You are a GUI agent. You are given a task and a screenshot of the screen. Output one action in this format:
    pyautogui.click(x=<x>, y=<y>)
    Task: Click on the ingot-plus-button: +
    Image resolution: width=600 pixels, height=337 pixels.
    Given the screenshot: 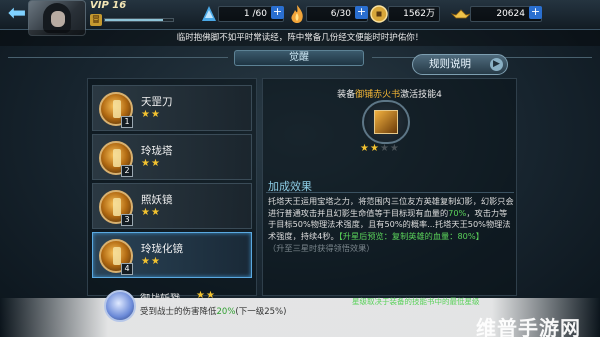 What is the action you would take?
    pyautogui.click(x=535, y=12)
    